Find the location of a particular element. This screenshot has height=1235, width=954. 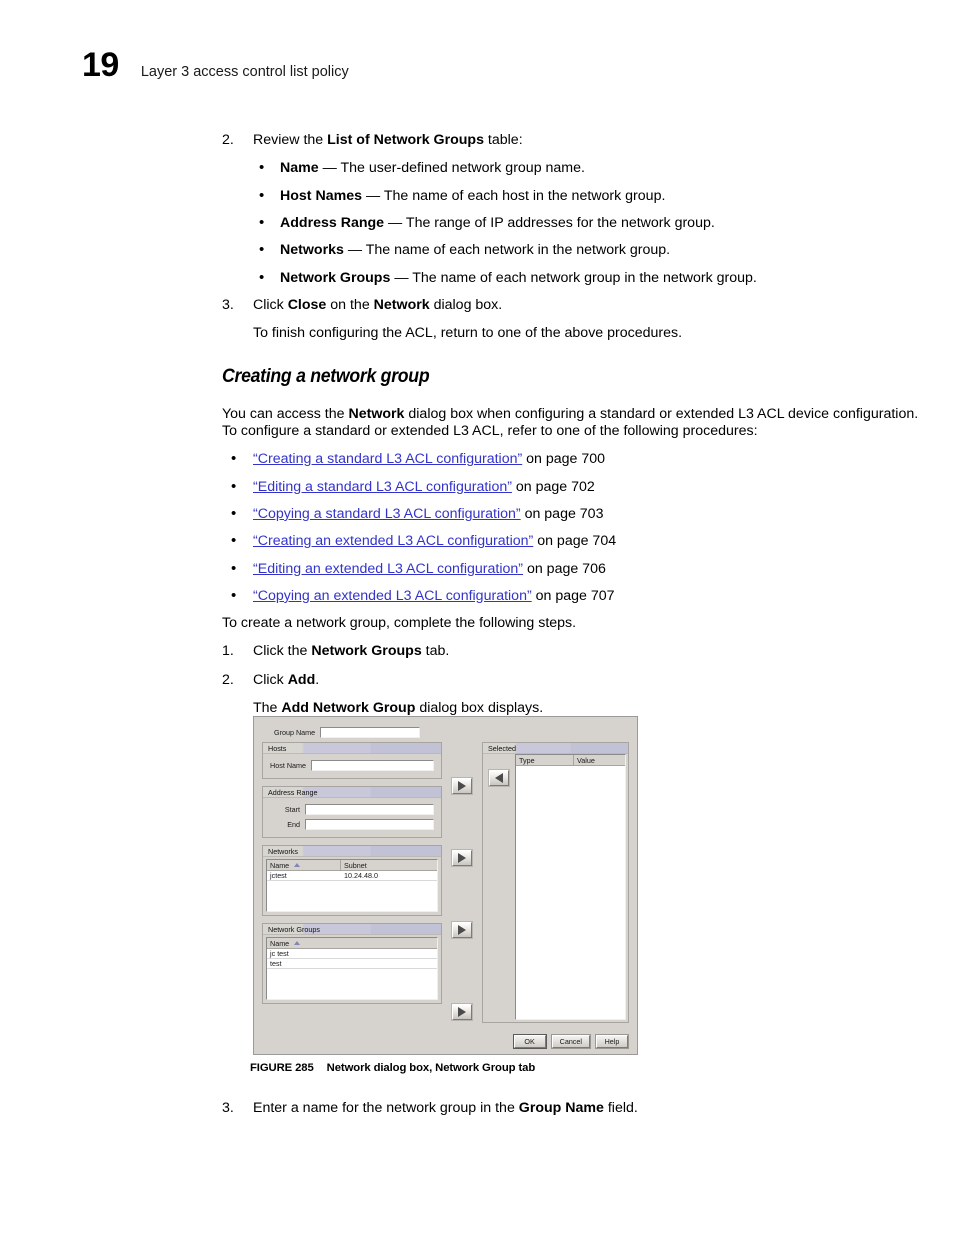

step-new-2-bold: Add is located at coordinates (301, 679).